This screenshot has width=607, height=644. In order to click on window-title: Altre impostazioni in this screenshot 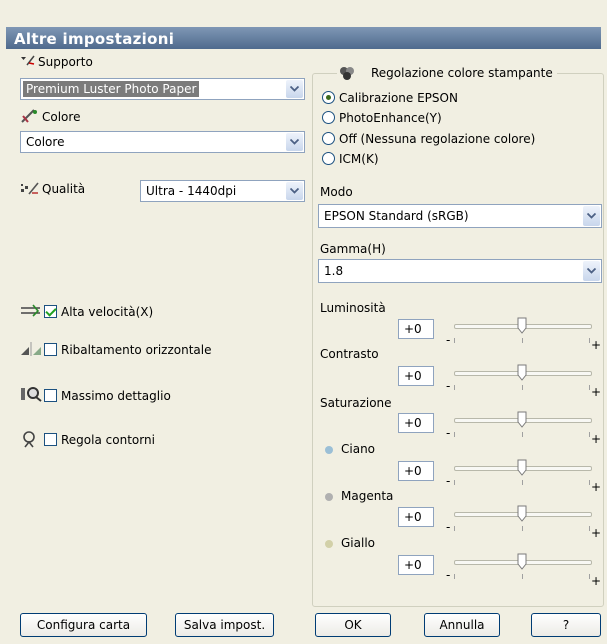, I will do `click(94, 39)`.